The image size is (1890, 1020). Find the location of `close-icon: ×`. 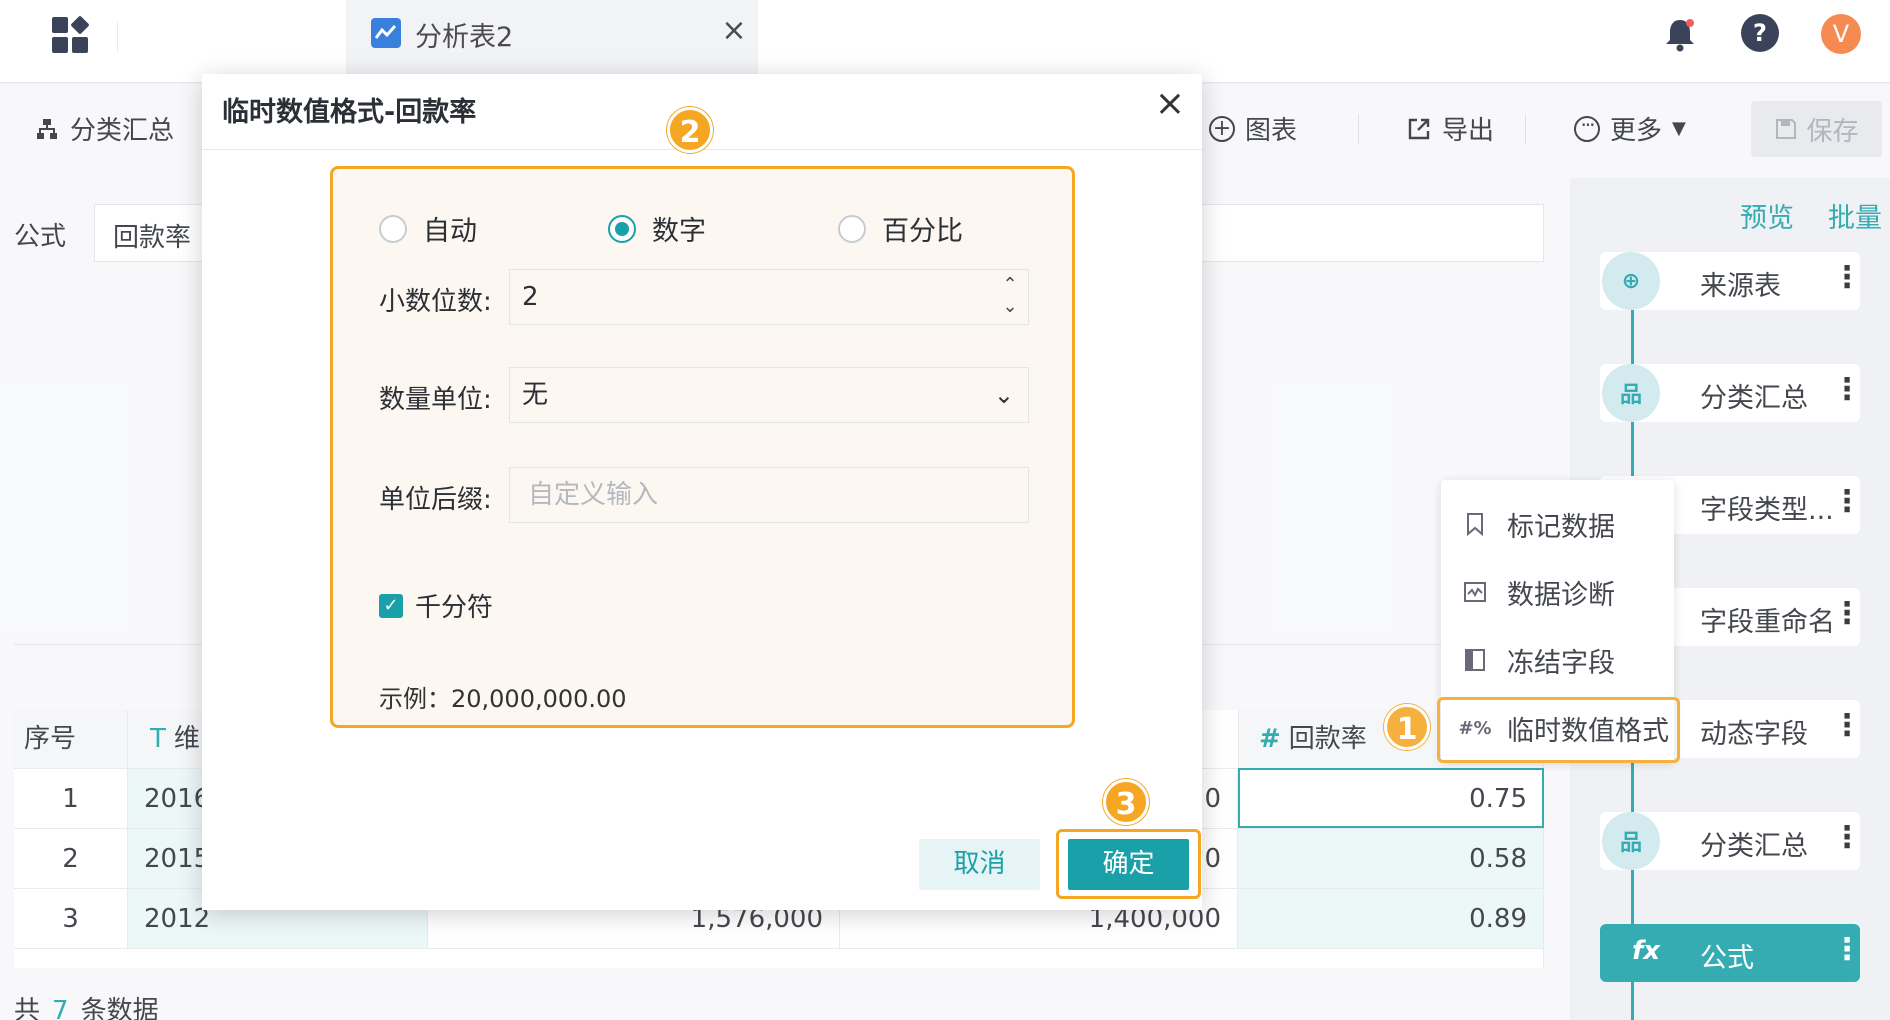

close-icon: × is located at coordinates (1170, 104).